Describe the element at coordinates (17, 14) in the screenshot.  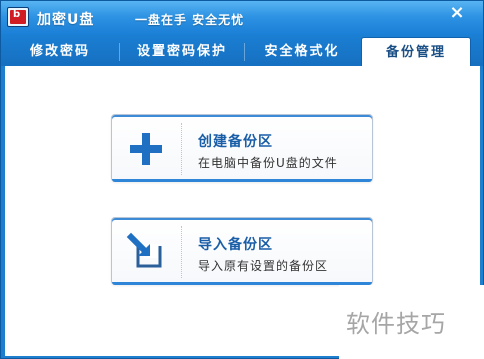
I see `logo-mark: b` at that location.